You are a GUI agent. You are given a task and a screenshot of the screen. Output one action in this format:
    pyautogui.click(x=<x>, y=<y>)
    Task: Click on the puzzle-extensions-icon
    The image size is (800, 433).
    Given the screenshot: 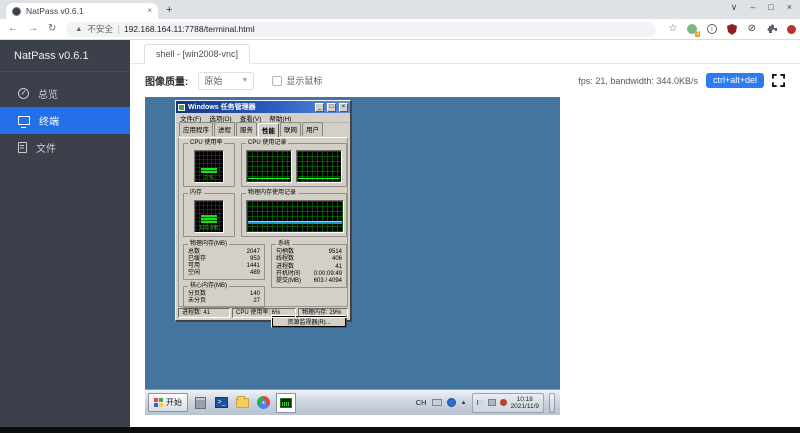 What is the action you would take?
    pyautogui.click(x=772, y=29)
    